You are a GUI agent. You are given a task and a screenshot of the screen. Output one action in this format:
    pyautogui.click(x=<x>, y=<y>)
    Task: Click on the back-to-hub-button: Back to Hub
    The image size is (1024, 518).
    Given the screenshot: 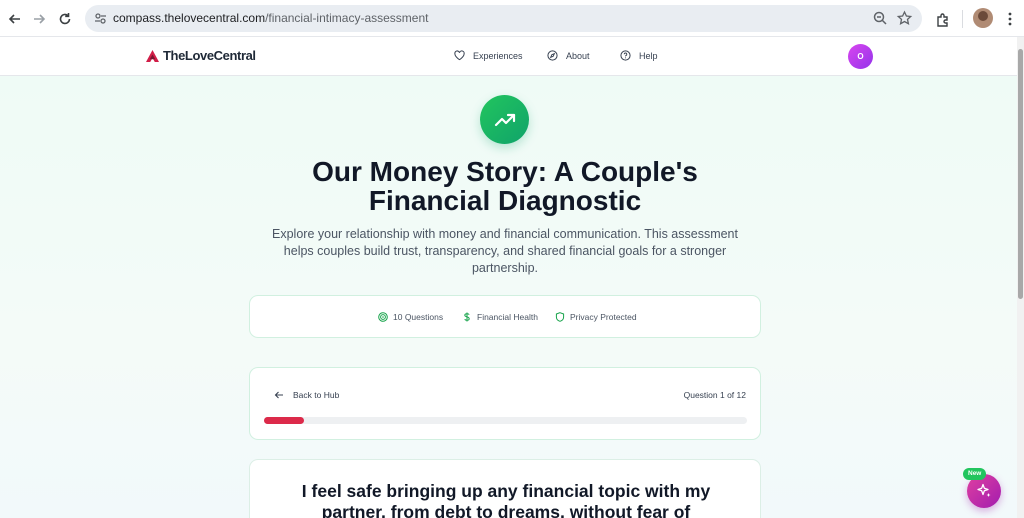 What is the action you would take?
    pyautogui.click(x=306, y=395)
    